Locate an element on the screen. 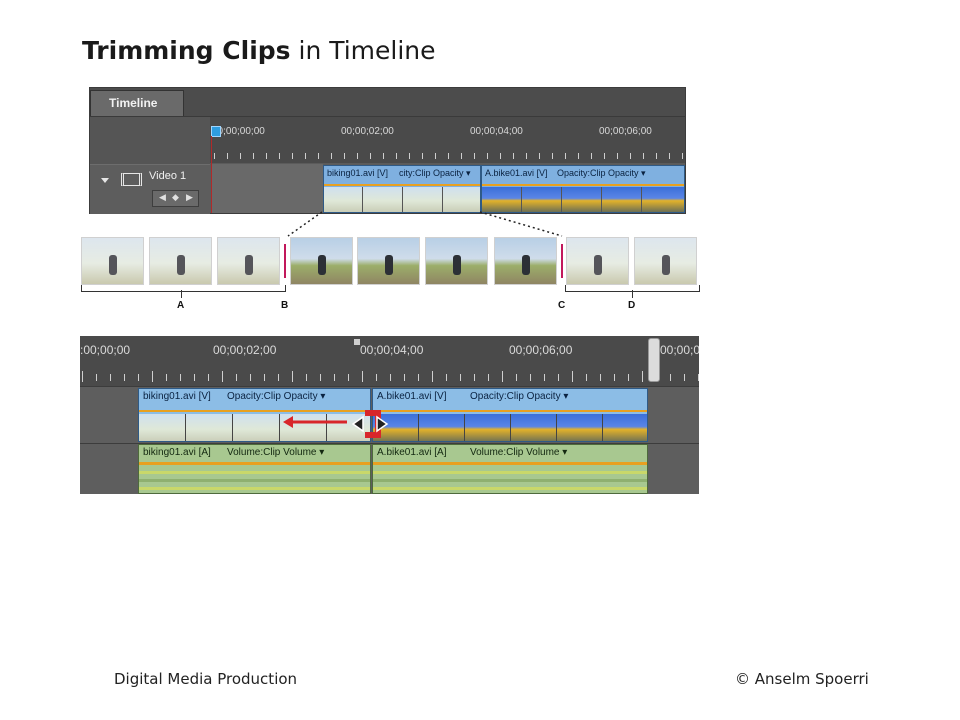 The image size is (960, 720). work-area-marker is located at coordinates (357, 342).